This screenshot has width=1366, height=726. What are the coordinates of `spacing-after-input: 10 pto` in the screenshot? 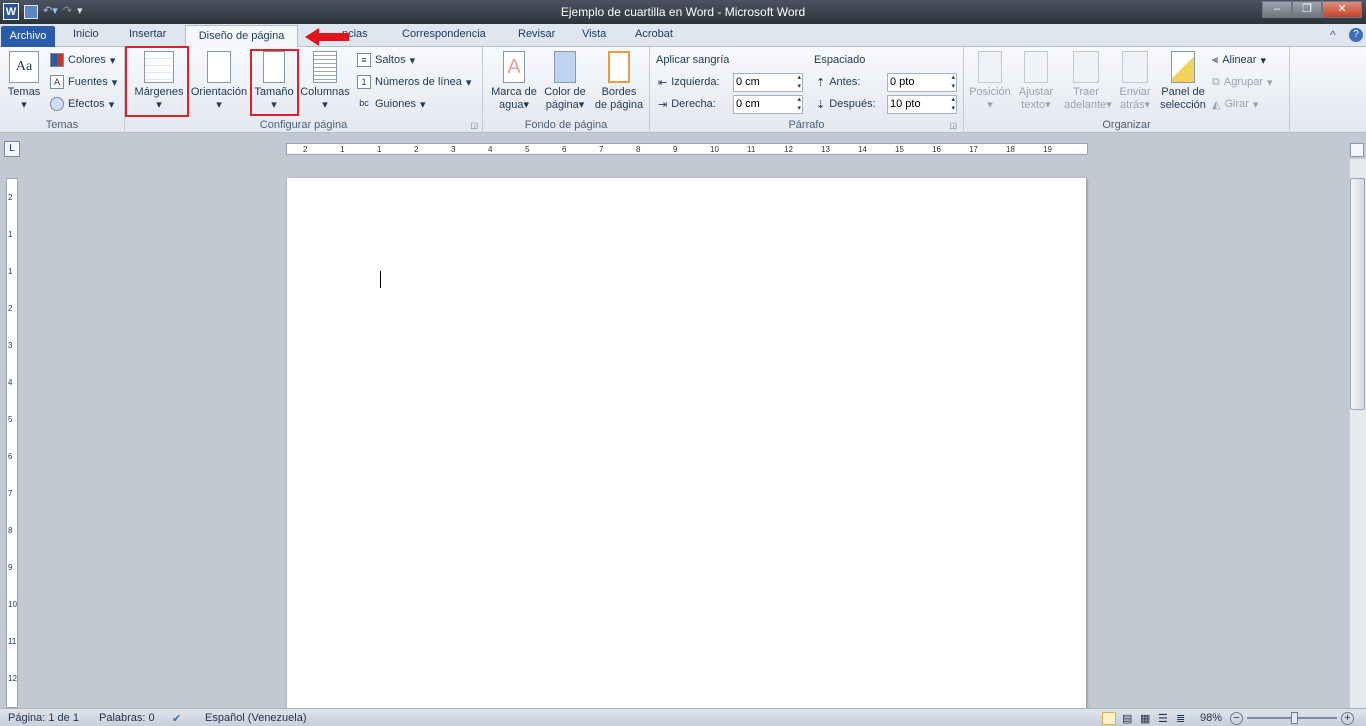 It's located at (922, 104).